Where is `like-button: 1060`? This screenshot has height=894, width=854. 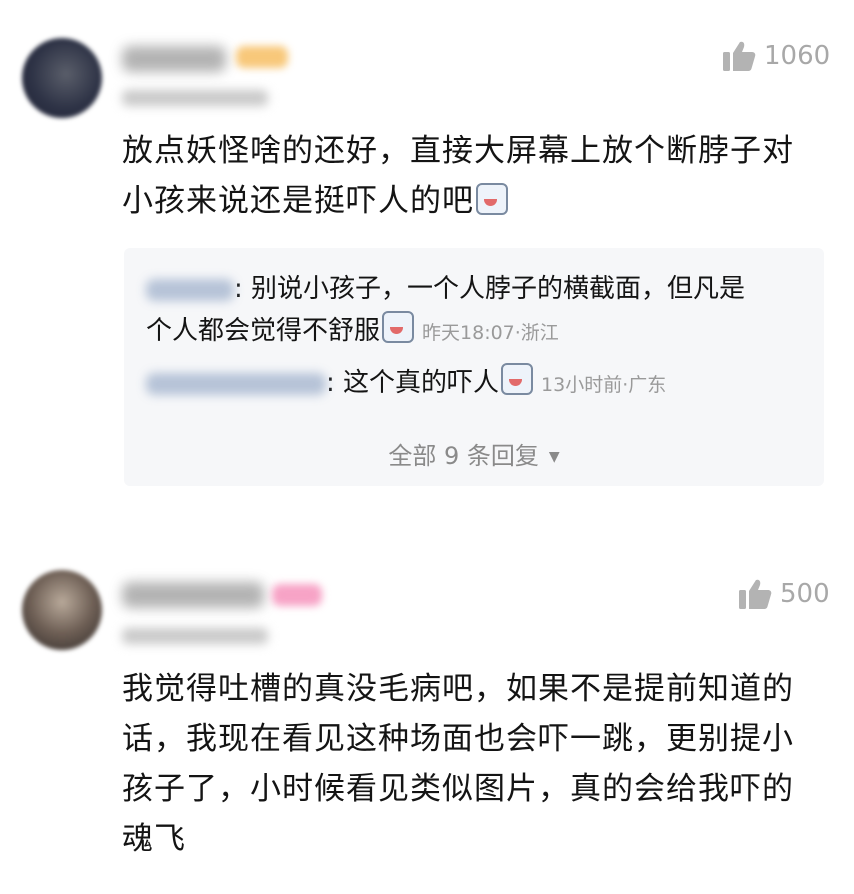
like-button: 1060 is located at coordinates (776, 56).